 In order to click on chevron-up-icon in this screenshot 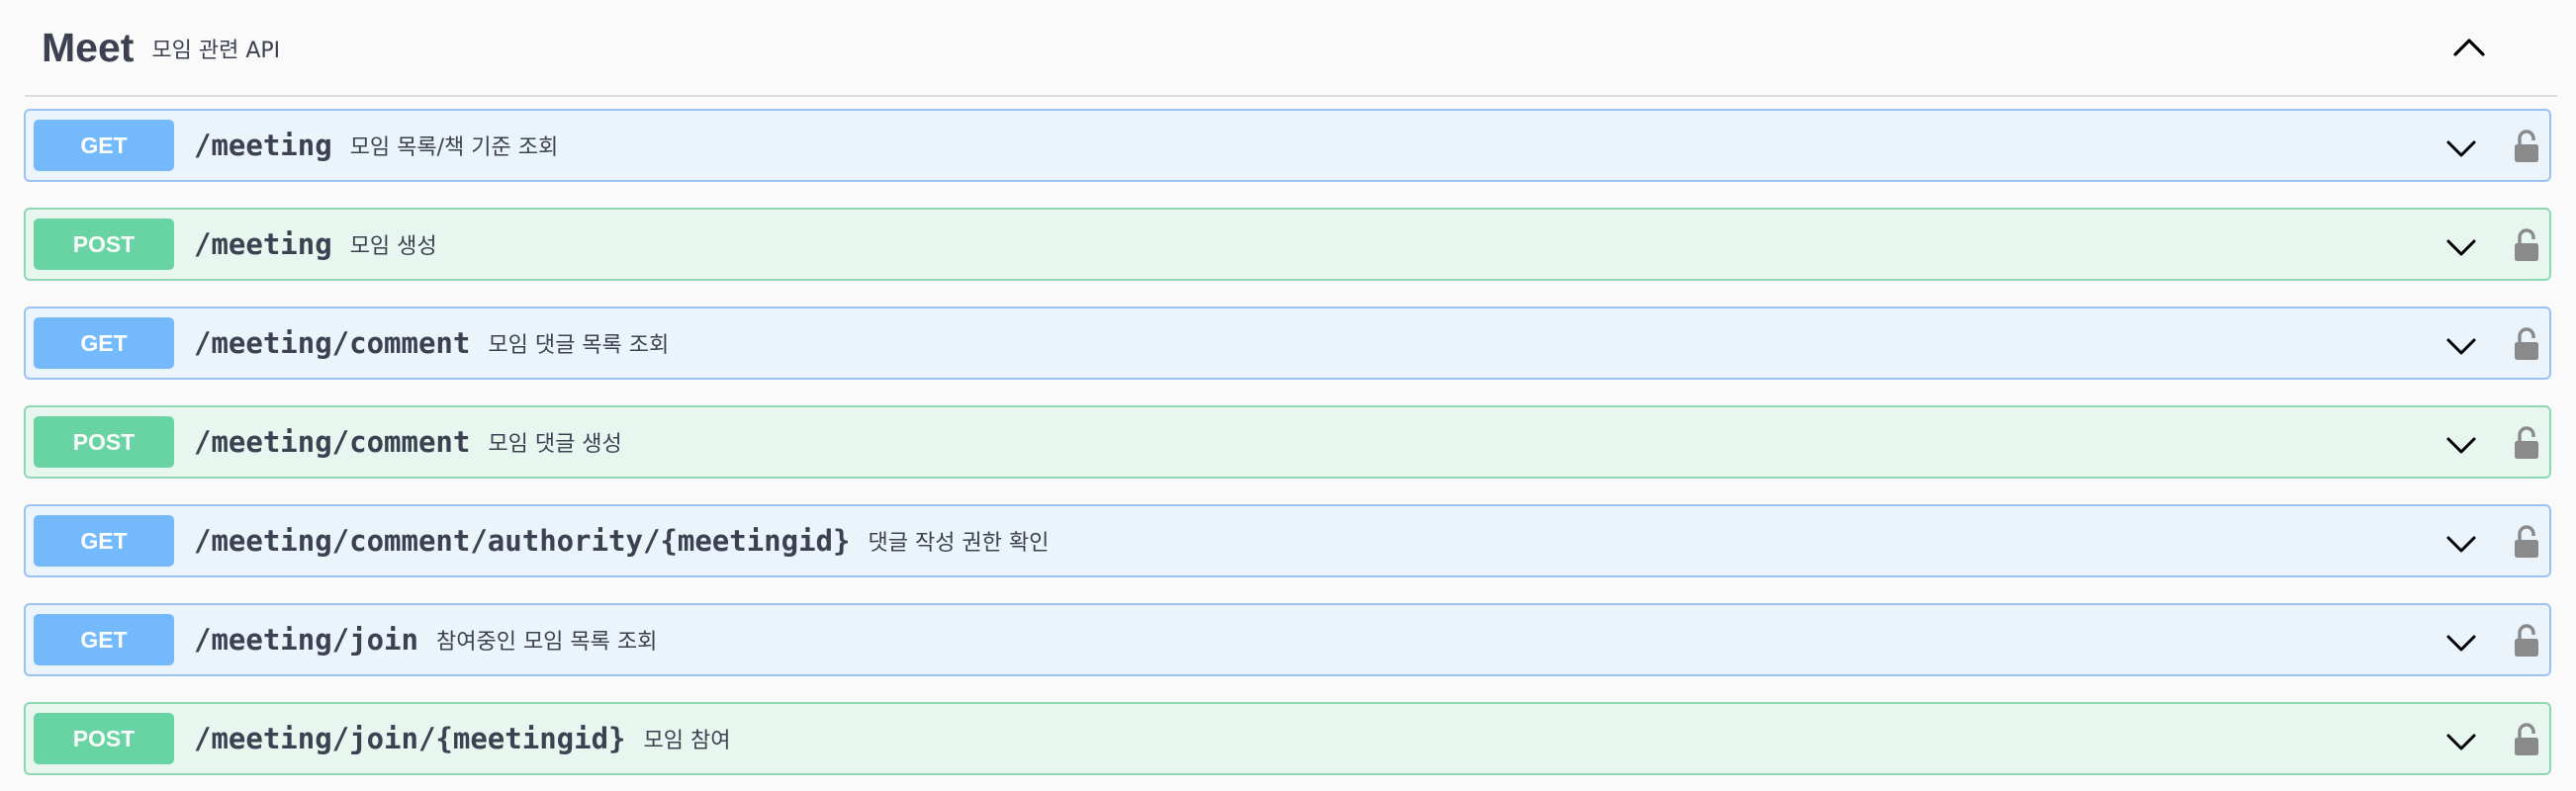, I will do `click(2469, 47)`.